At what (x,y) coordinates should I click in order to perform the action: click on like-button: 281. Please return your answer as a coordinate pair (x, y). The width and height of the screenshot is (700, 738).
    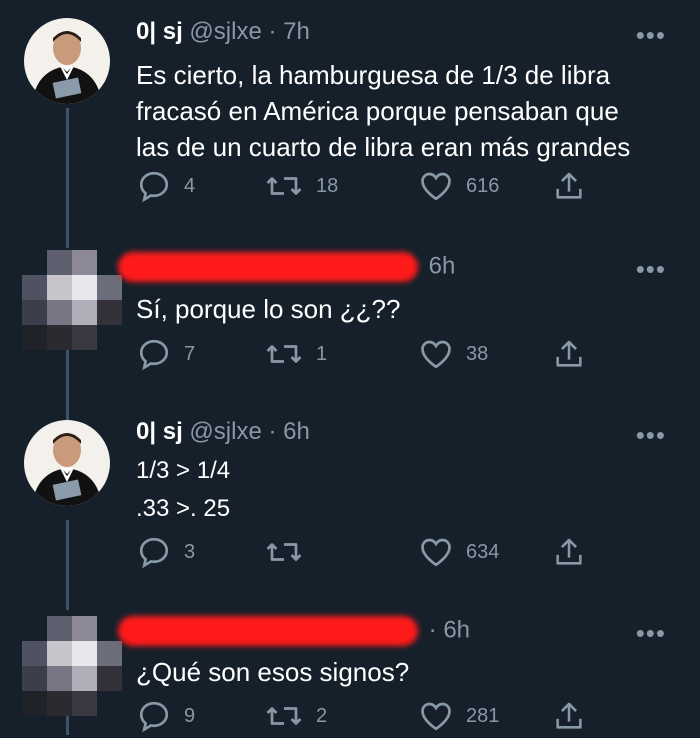
    Looking at the image, I should click on (458, 716).